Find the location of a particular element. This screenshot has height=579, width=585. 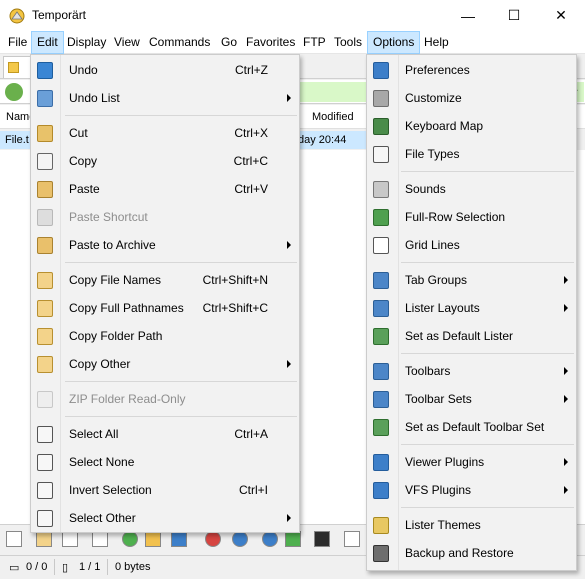

file-types-icon is located at coordinates (381, 154).